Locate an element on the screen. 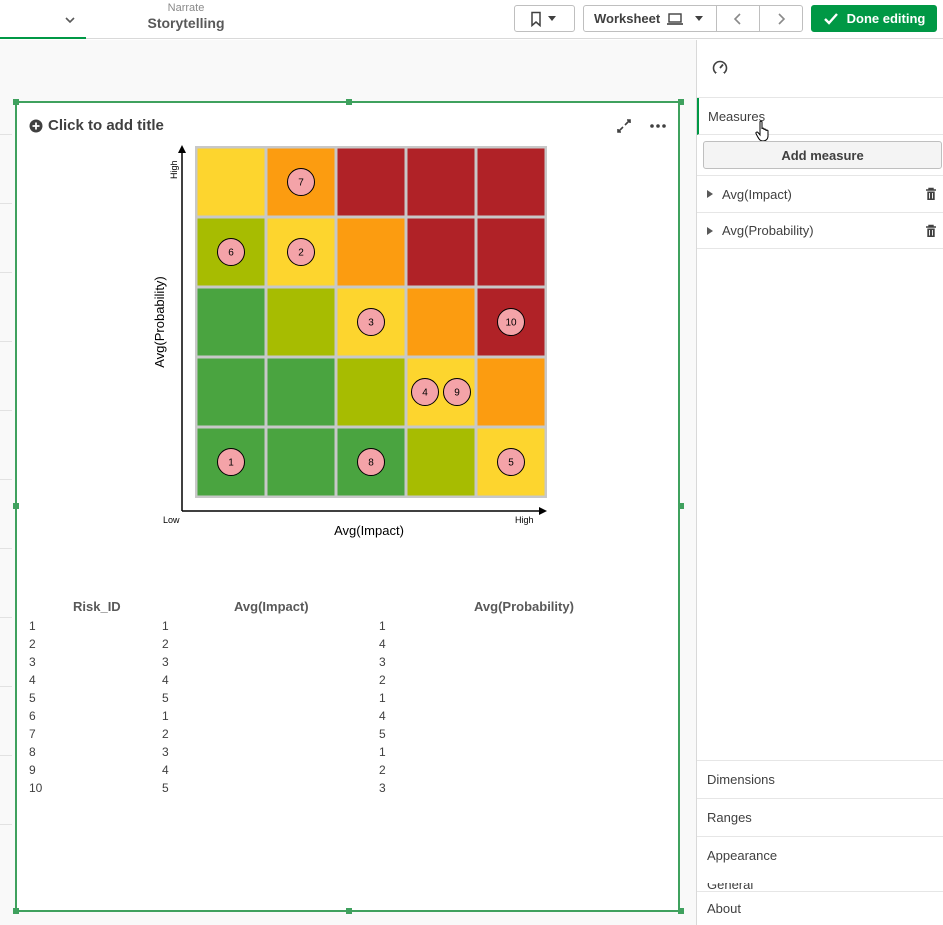  general-label: General is located at coordinates (730, 887).